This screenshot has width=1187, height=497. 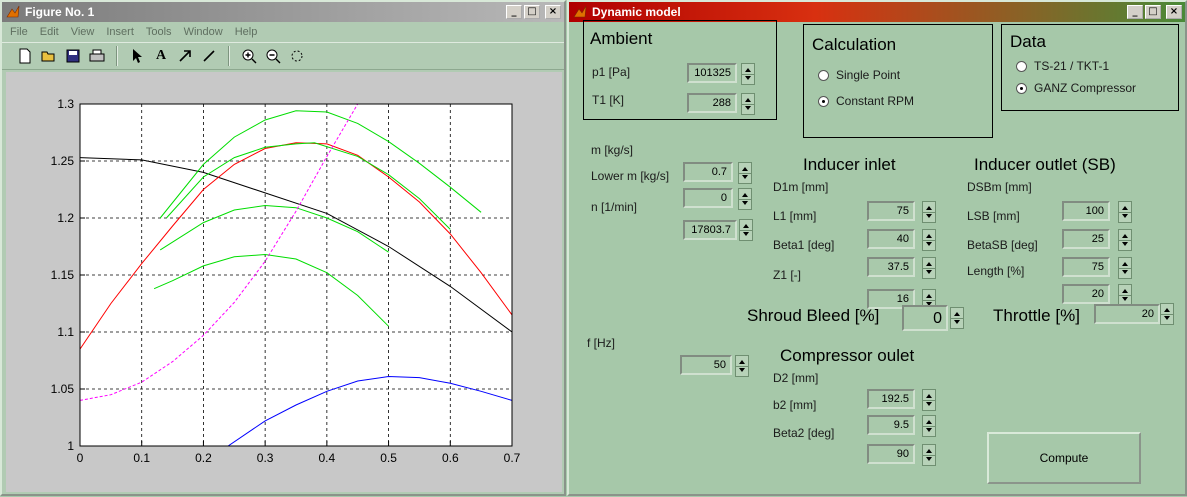 What do you see at coordinates (801, 187) in the screenshot?
I see `d1m-label: D1m [mm]` at bounding box center [801, 187].